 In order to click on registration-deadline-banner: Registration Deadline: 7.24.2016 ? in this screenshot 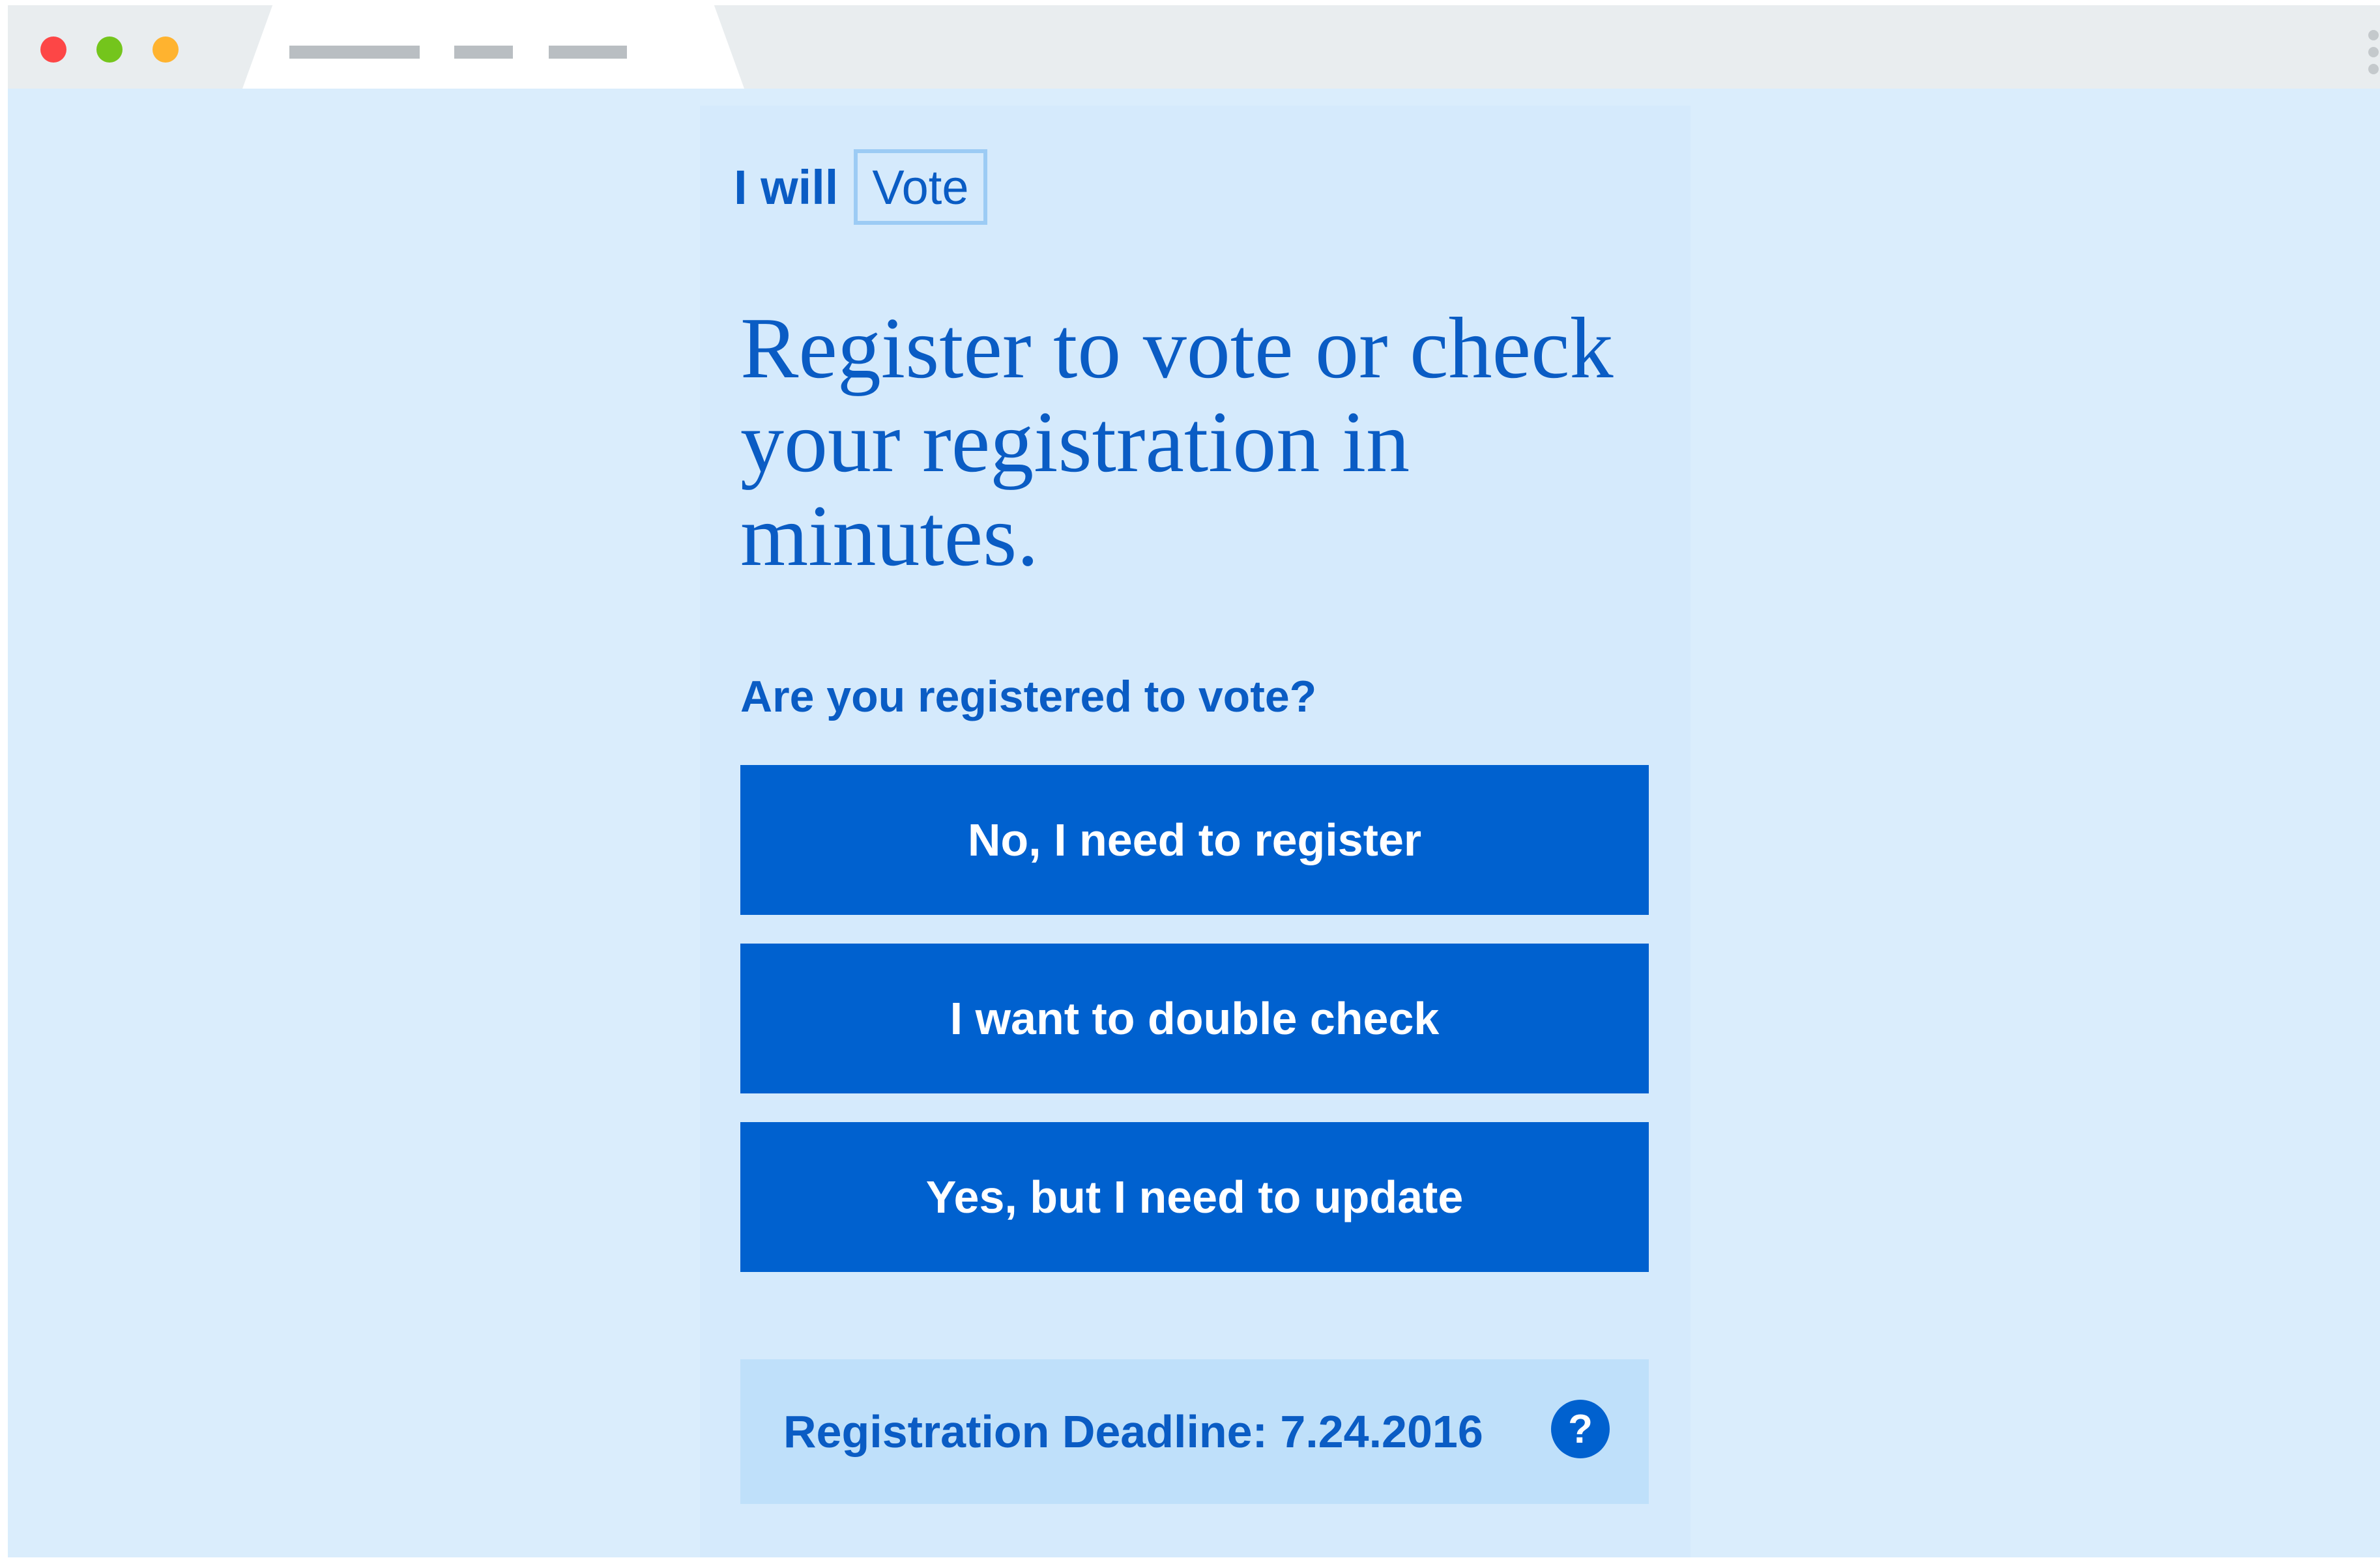, I will do `click(1195, 1431)`.